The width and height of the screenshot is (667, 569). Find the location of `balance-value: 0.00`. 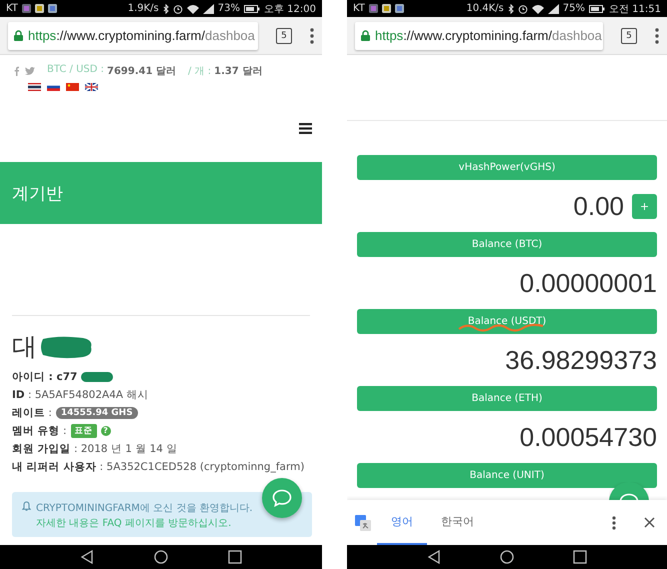

balance-value: 0.00 is located at coordinates (598, 206).